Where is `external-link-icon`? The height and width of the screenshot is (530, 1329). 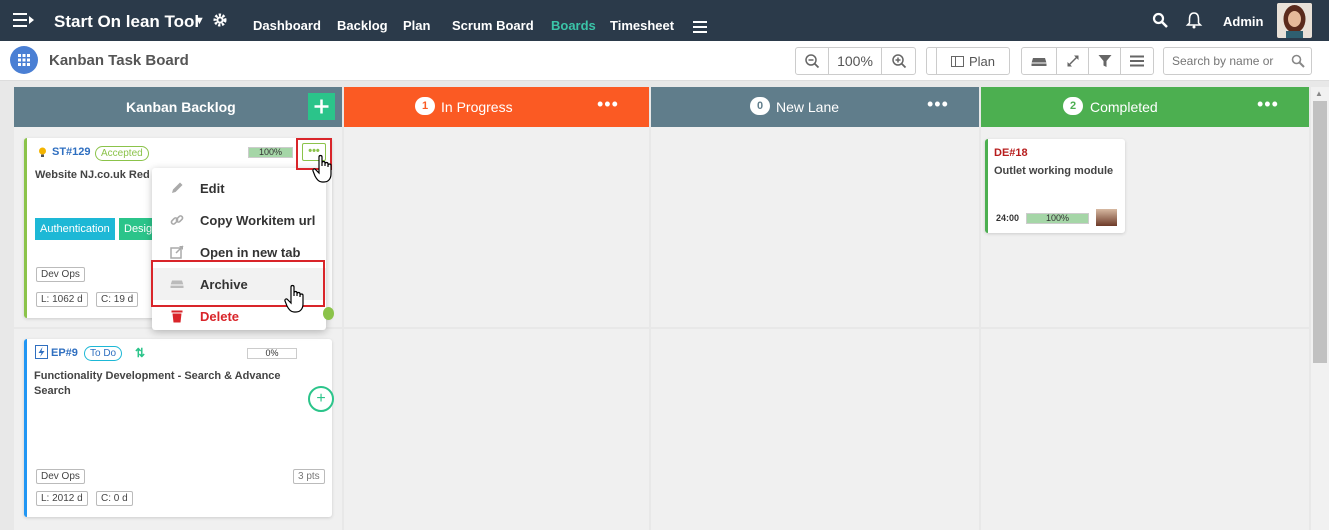 external-link-icon is located at coordinates (177, 252).